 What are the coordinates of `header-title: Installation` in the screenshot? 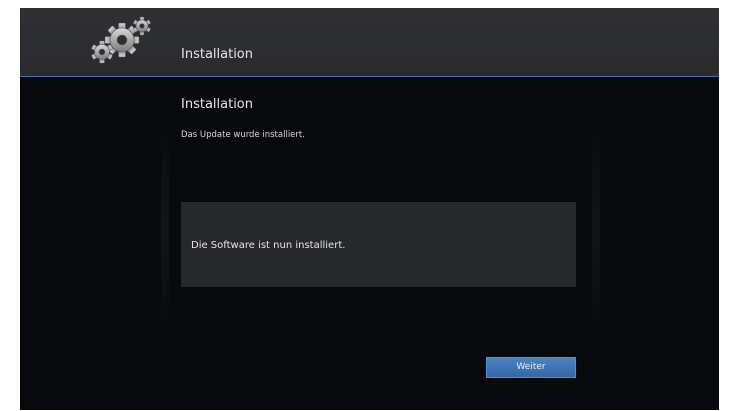 It's located at (217, 54).